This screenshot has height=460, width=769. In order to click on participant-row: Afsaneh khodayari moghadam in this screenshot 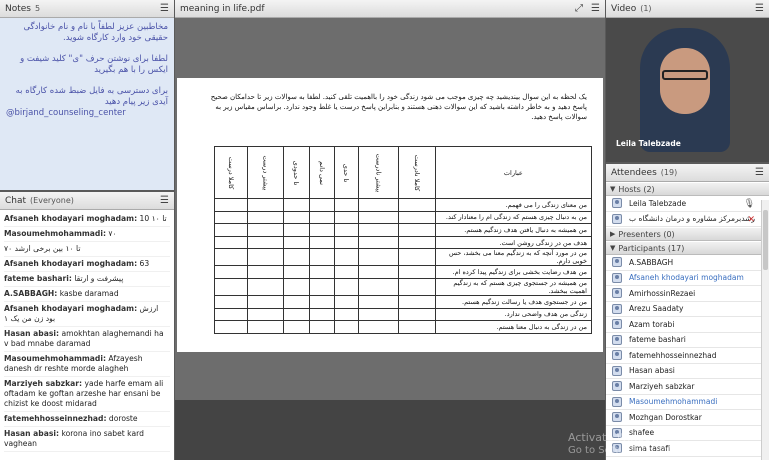, I will do `click(687, 278)`.